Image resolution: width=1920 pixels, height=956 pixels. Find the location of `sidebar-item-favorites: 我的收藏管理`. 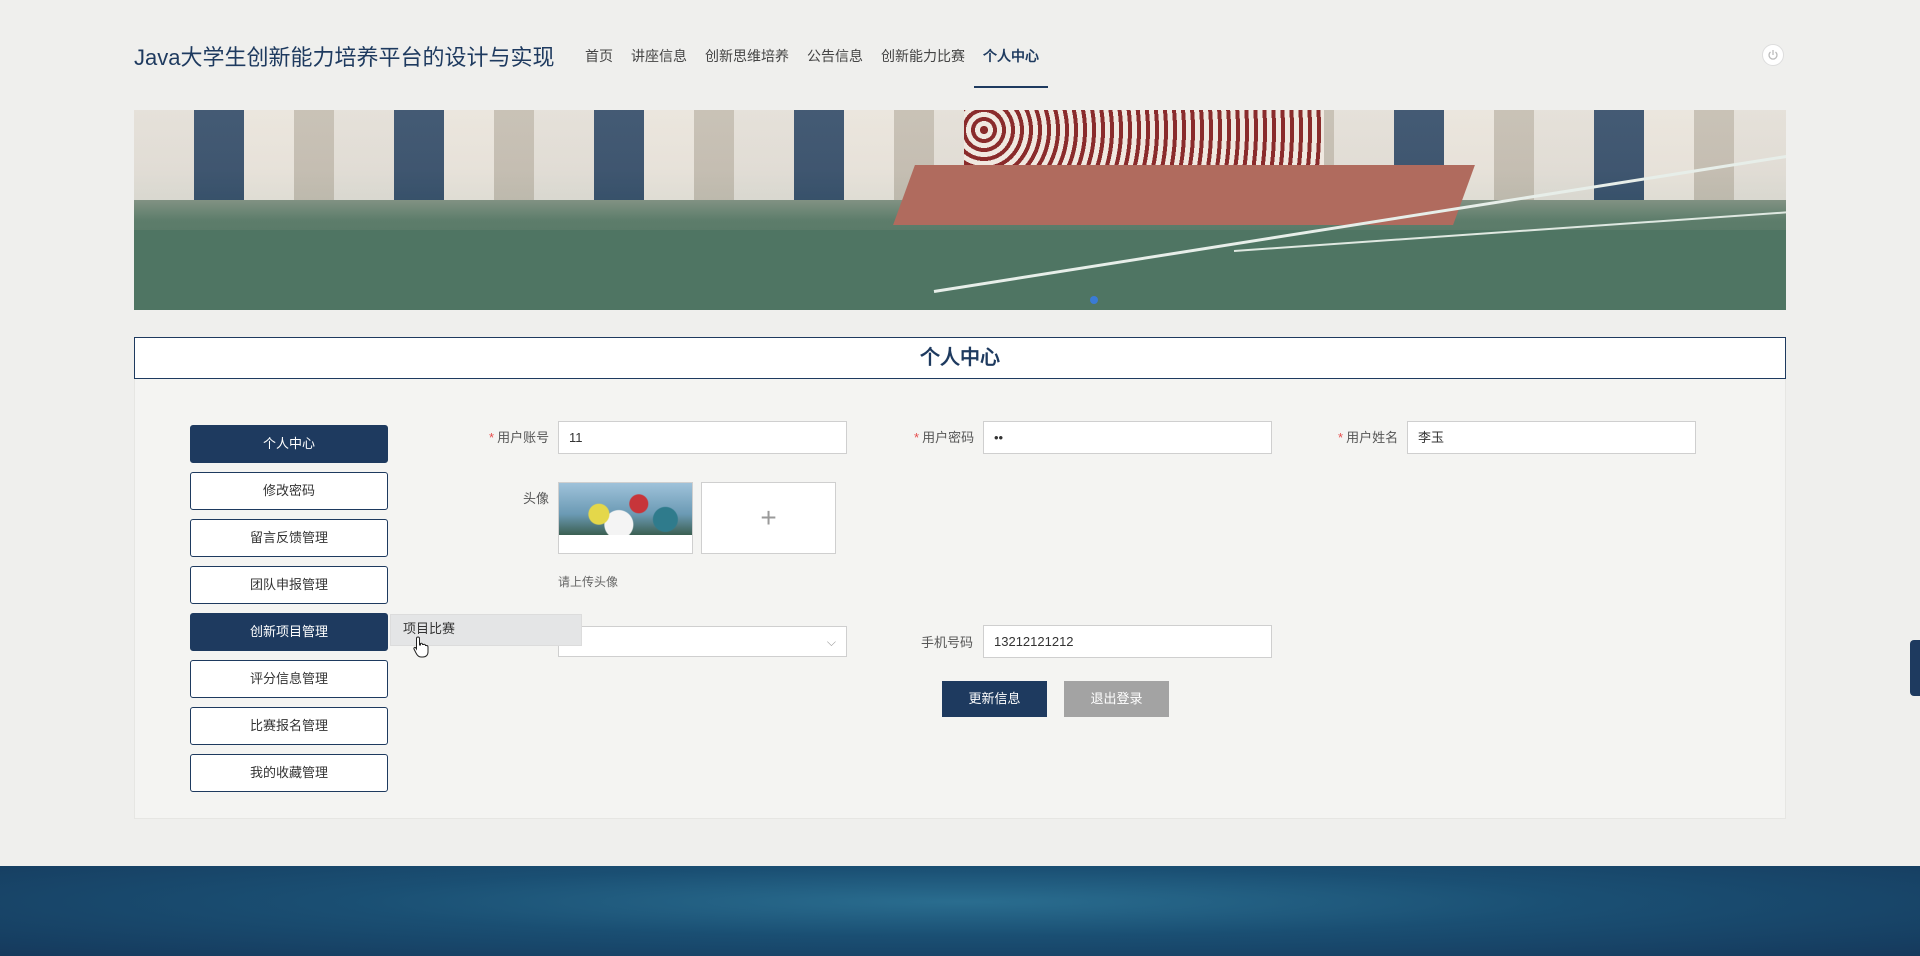

sidebar-item-favorites: 我的收藏管理 is located at coordinates (289, 773).